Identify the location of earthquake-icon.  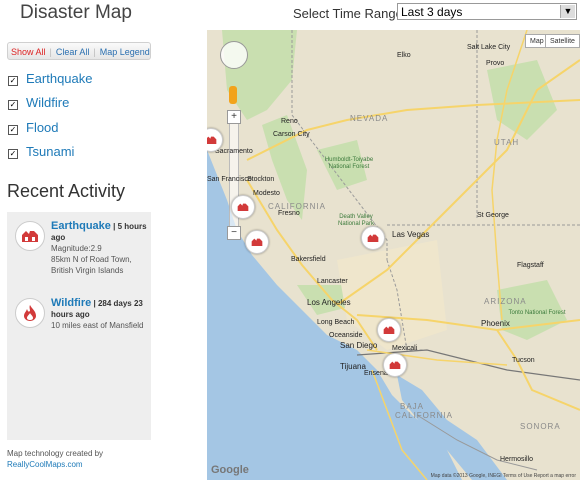
(30, 236).